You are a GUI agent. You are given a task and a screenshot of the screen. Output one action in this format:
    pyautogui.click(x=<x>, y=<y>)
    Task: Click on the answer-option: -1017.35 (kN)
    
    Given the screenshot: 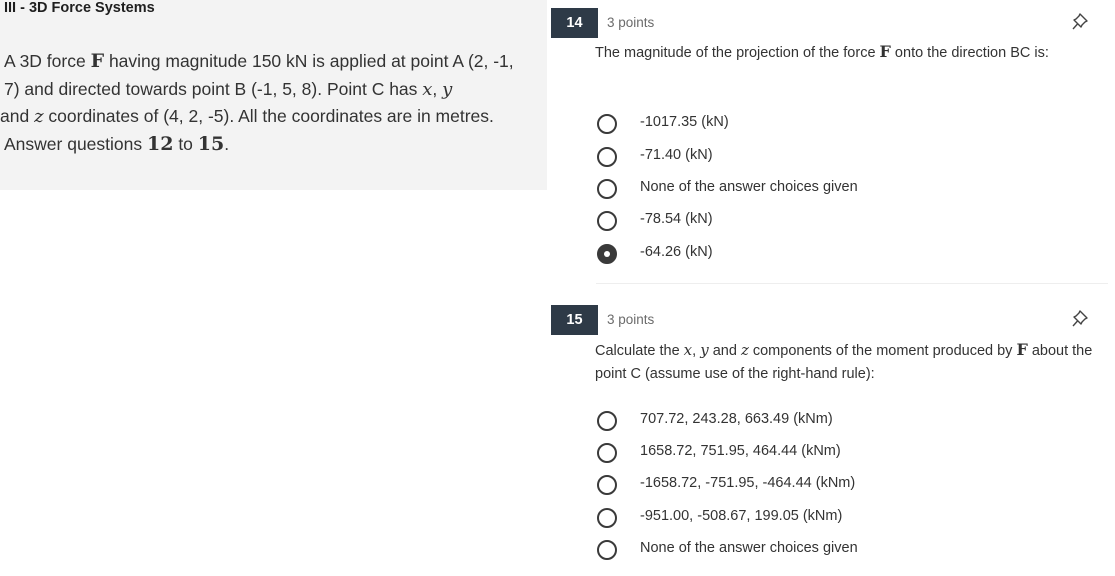 What is the action you would take?
    pyautogui.click(x=837, y=125)
    